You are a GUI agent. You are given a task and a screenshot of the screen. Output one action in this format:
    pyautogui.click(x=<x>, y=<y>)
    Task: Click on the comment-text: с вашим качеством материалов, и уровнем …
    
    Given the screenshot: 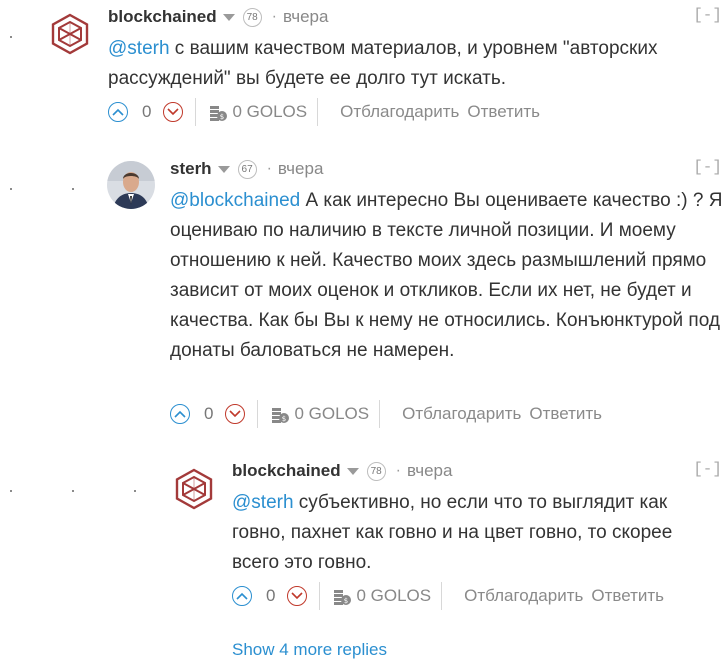 What is the action you would take?
    pyautogui.click(x=383, y=63)
    